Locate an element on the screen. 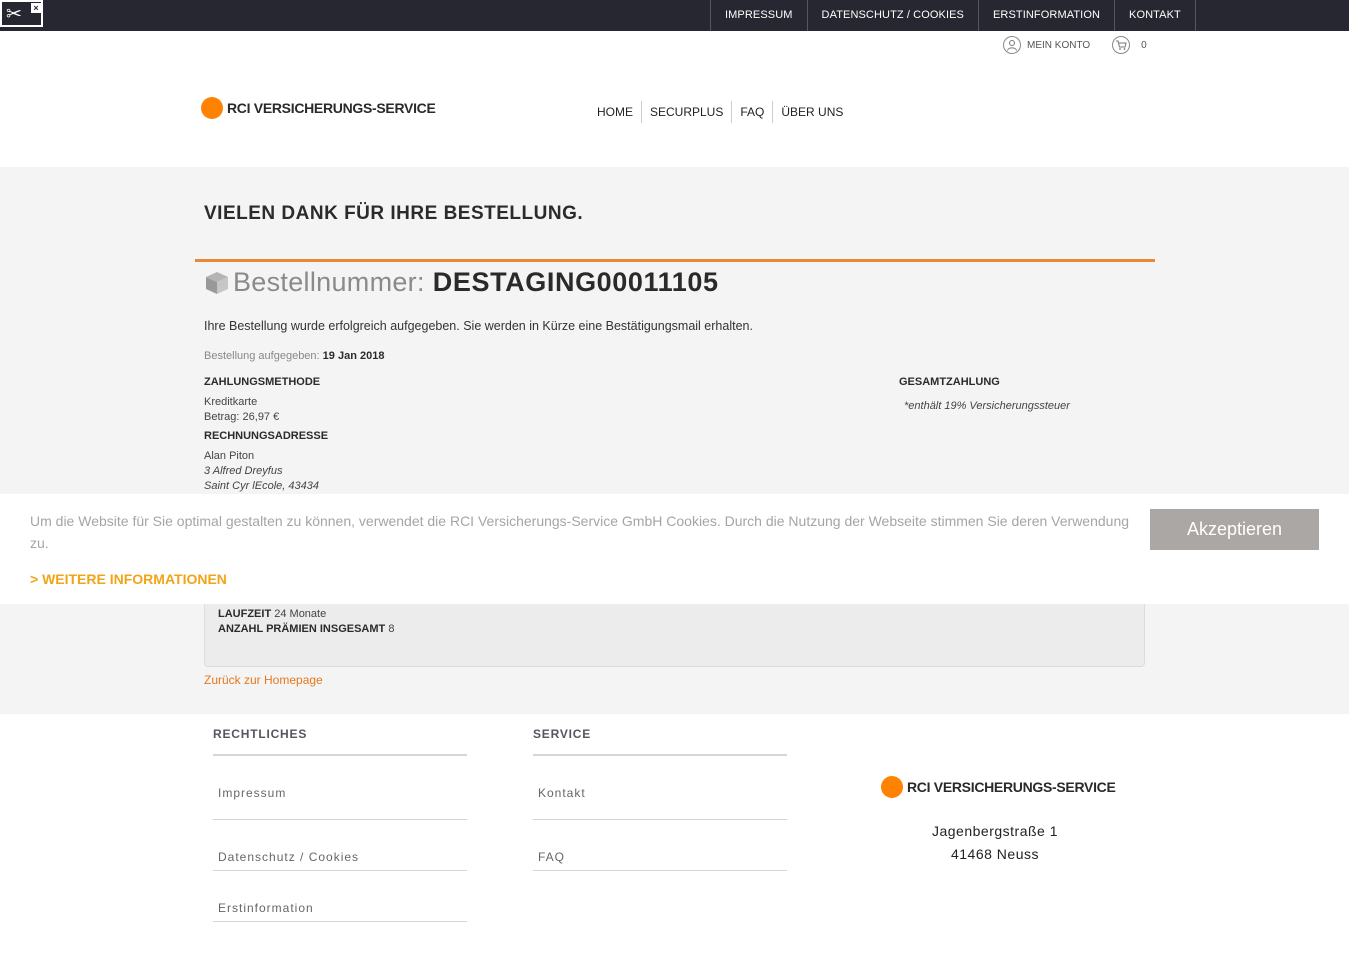 Image resolution: width=1349 pixels, height=965 pixels. dev-tools-icon: ✂ × is located at coordinates (21, 13).